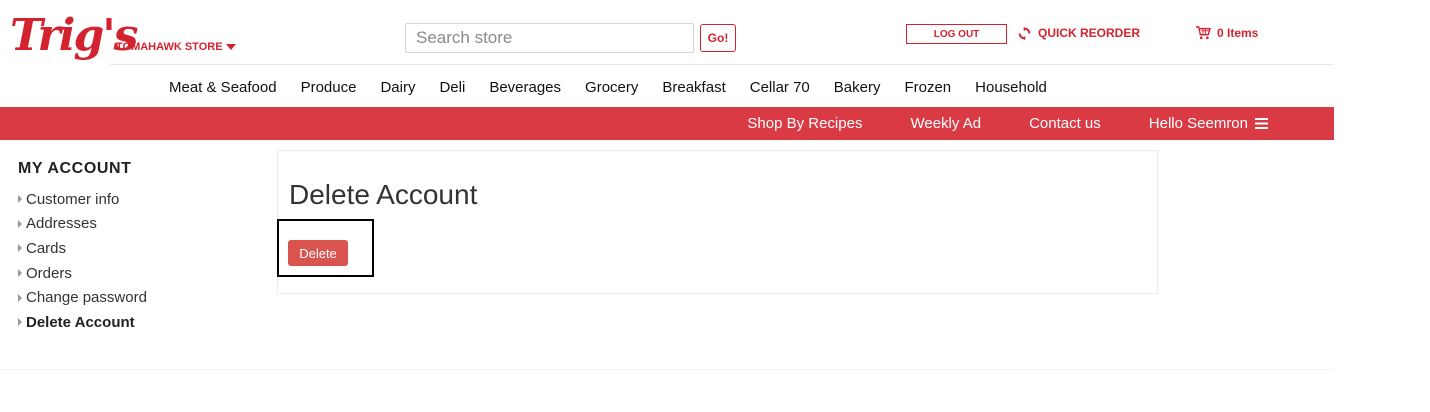 This screenshot has height=412, width=1430. I want to click on sidebar-item-change-password: Change password, so click(82, 297).